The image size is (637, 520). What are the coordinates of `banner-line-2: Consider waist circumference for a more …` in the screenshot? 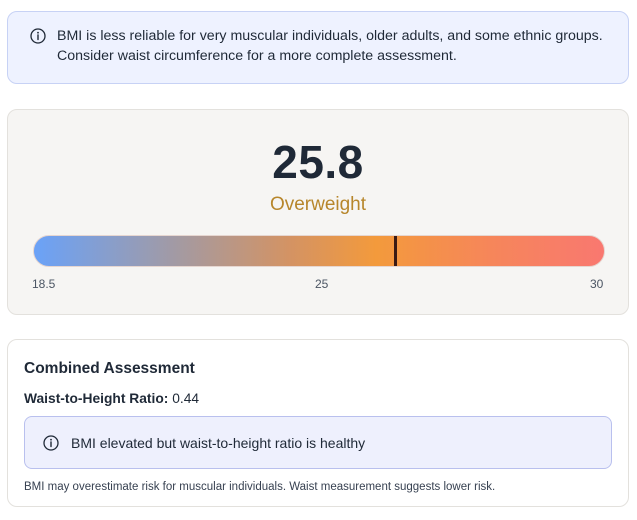 It's located at (257, 56).